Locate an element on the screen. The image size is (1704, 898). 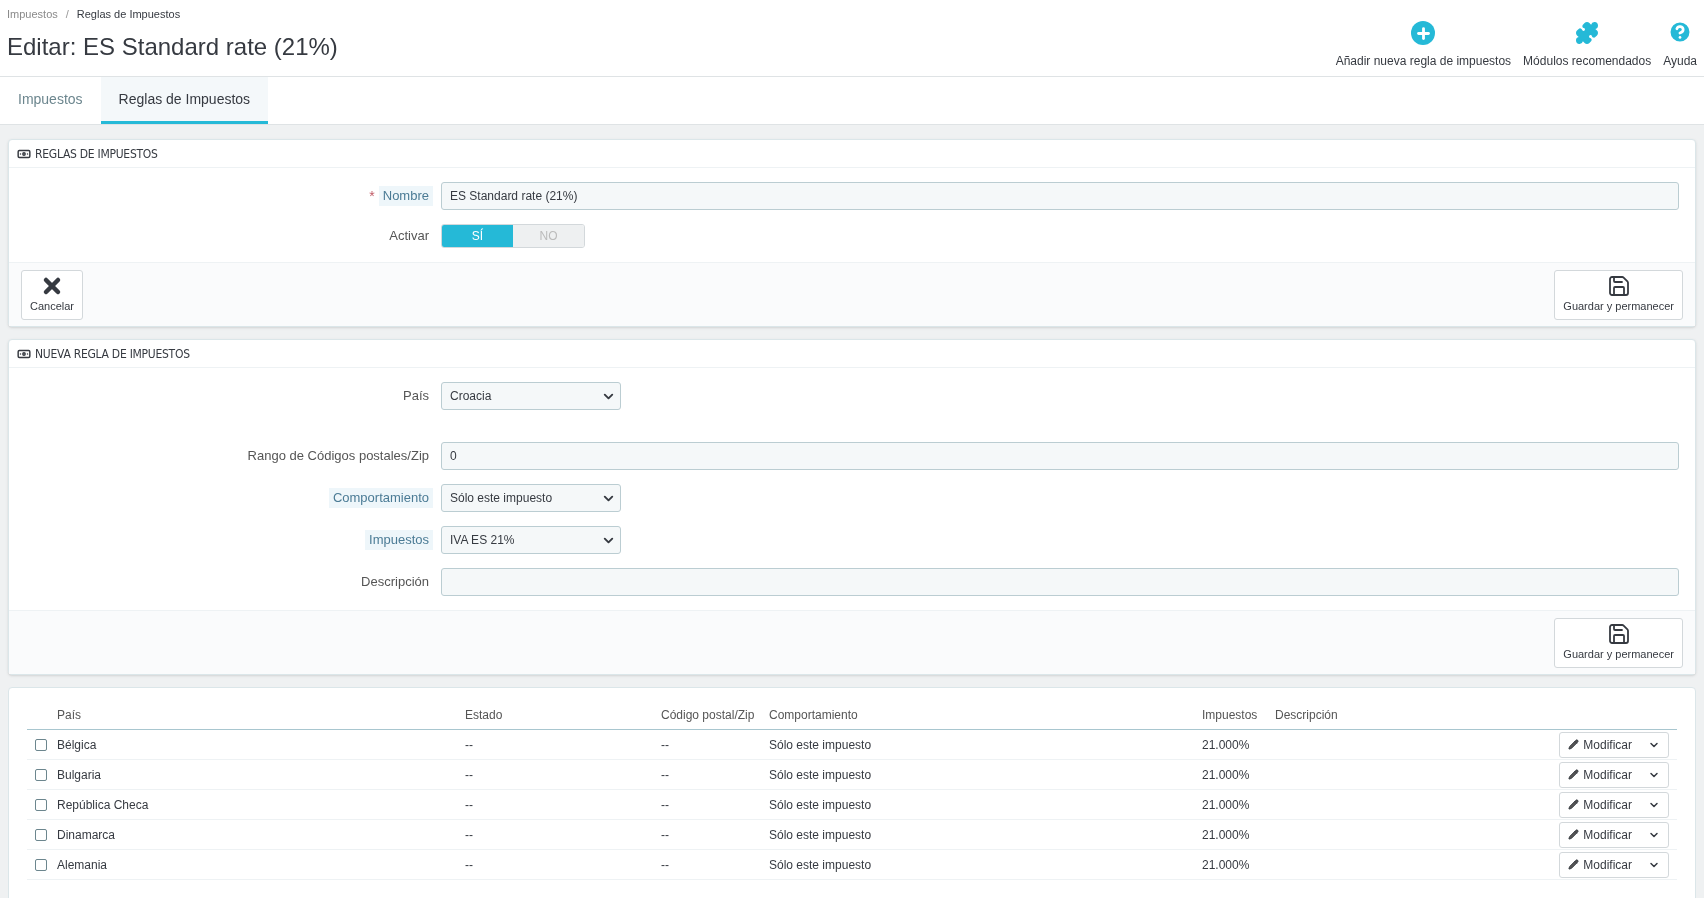
panel-heading: NUEVA REGLA DE IMPUESTOS is located at coordinates (112, 354).